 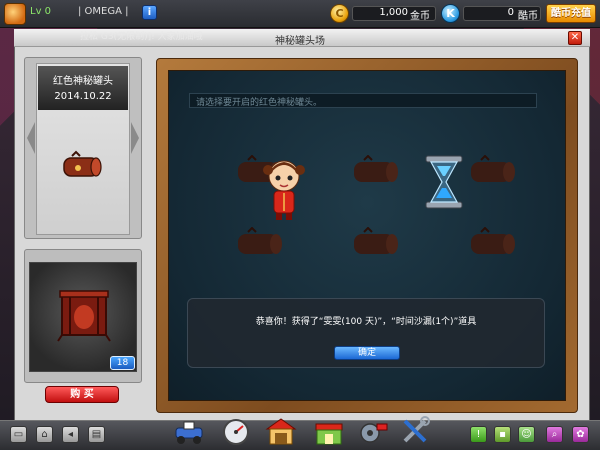 I want to click on gold-balance-label: 金币, so click(x=420, y=16).